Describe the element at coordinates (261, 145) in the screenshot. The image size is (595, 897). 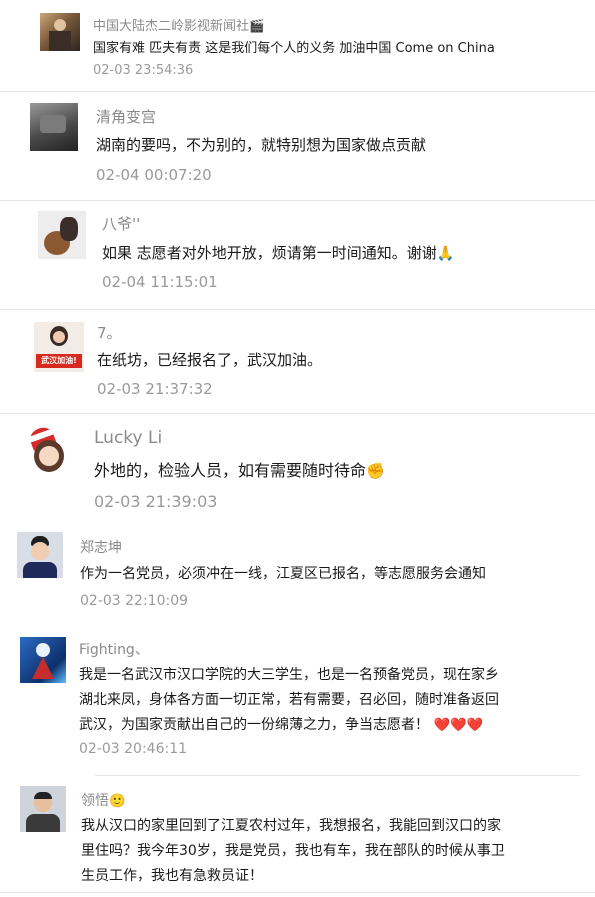
I see `comment-text: 湖南的要吗，不为别的，就特别想为国家做点贡献` at that location.